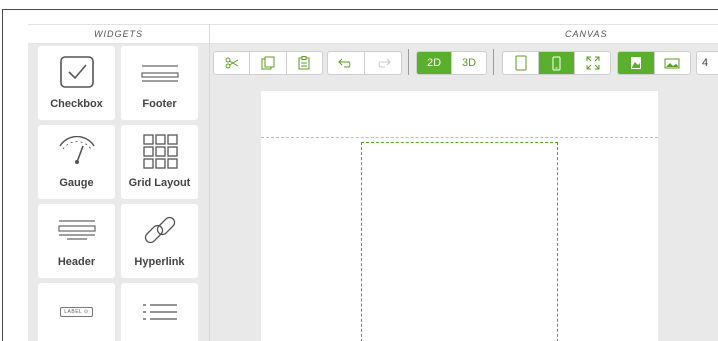 The width and height of the screenshot is (718, 341). I want to click on expand-icon, so click(592, 63).